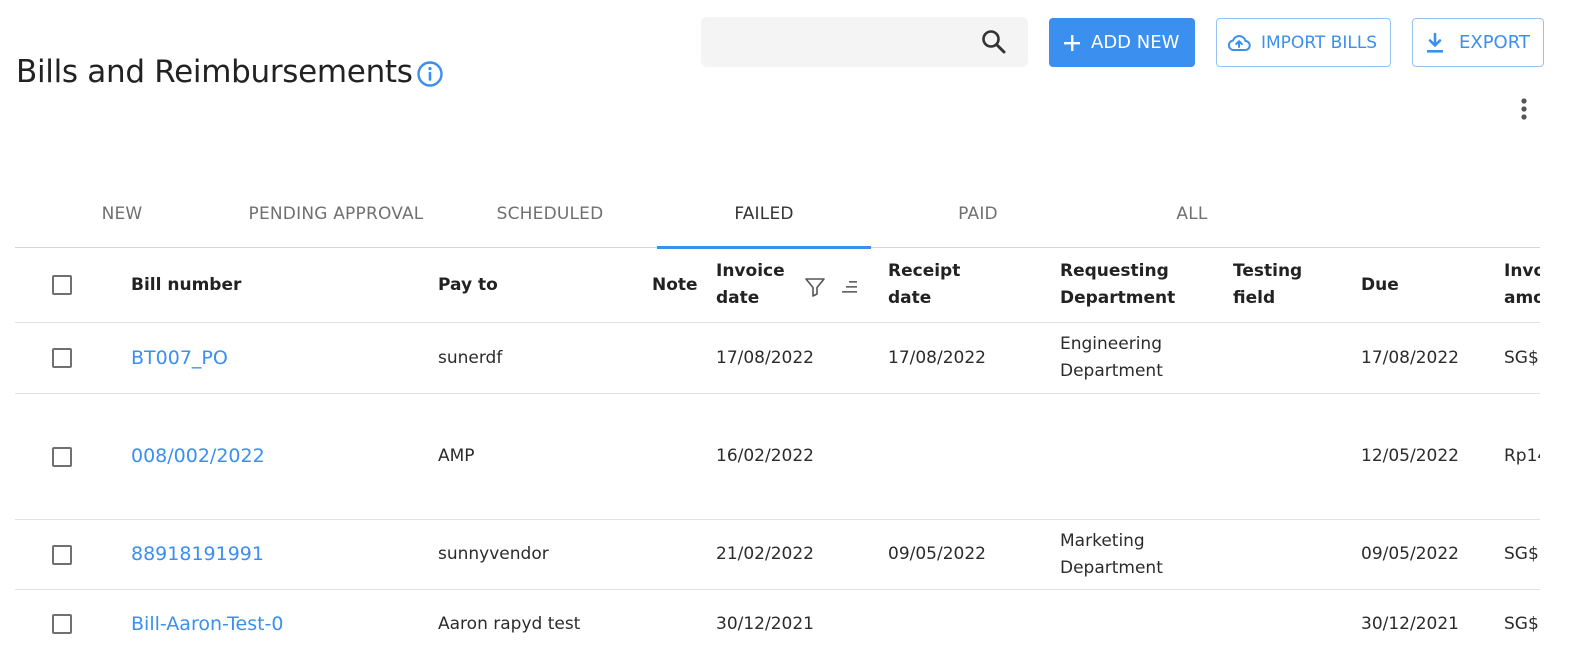 The height and width of the screenshot is (662, 1583). What do you see at coordinates (765, 554) in the screenshot?
I see `invoice-date-cell: 21/02/2022` at bounding box center [765, 554].